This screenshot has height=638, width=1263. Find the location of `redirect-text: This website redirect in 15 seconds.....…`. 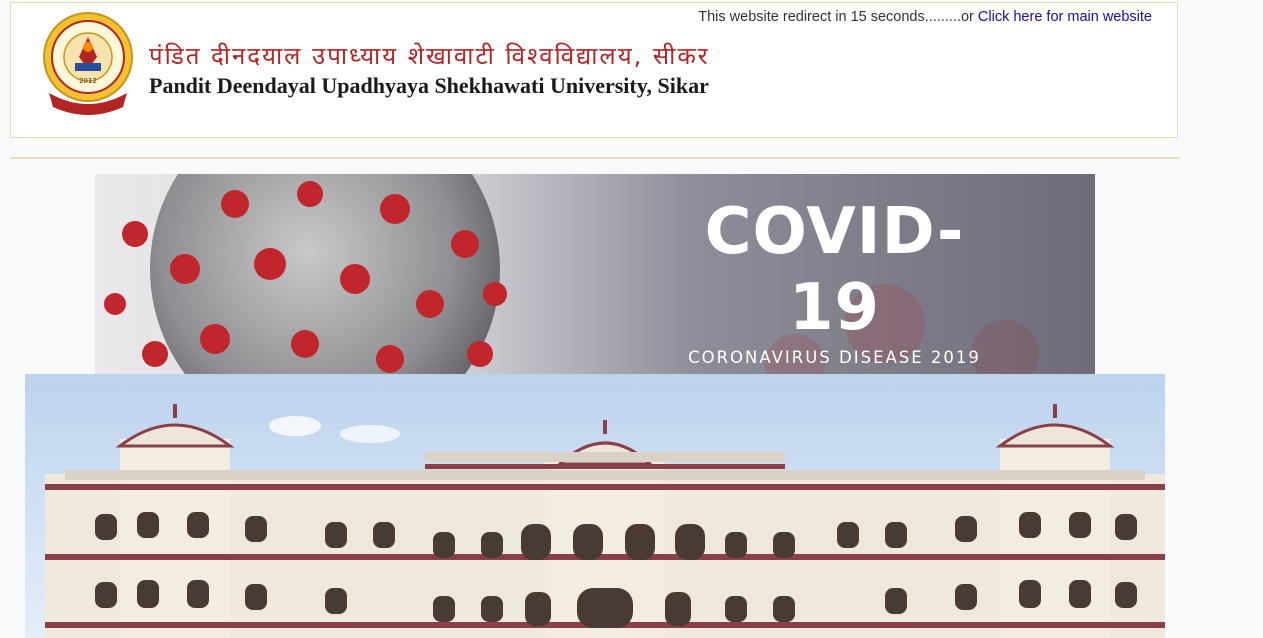

redirect-text: This website redirect in 15 seconds.....… is located at coordinates (836, 17).